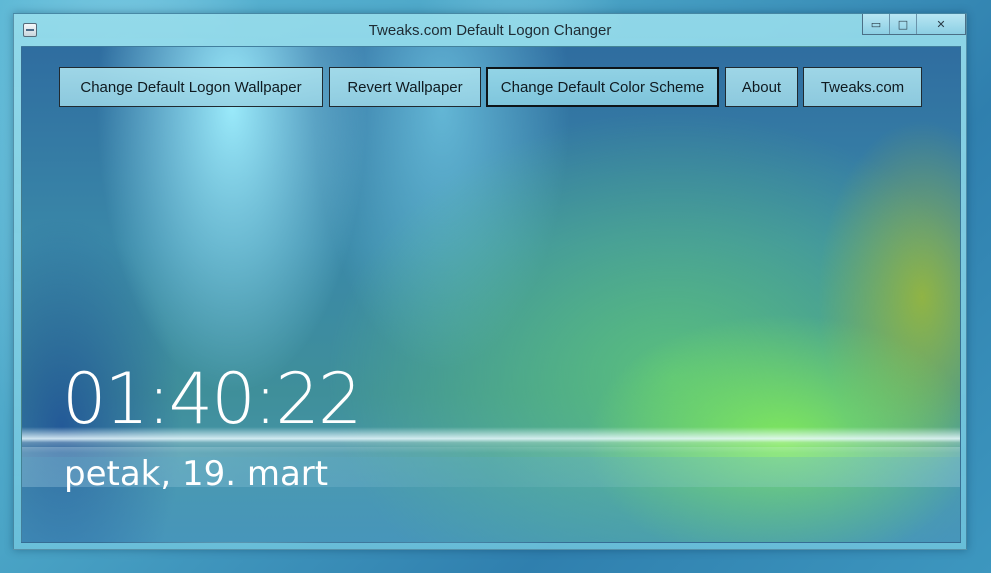 Image resolution: width=991 pixels, height=573 pixels. I want to click on clock-time: 01:40:22, so click(212, 399).